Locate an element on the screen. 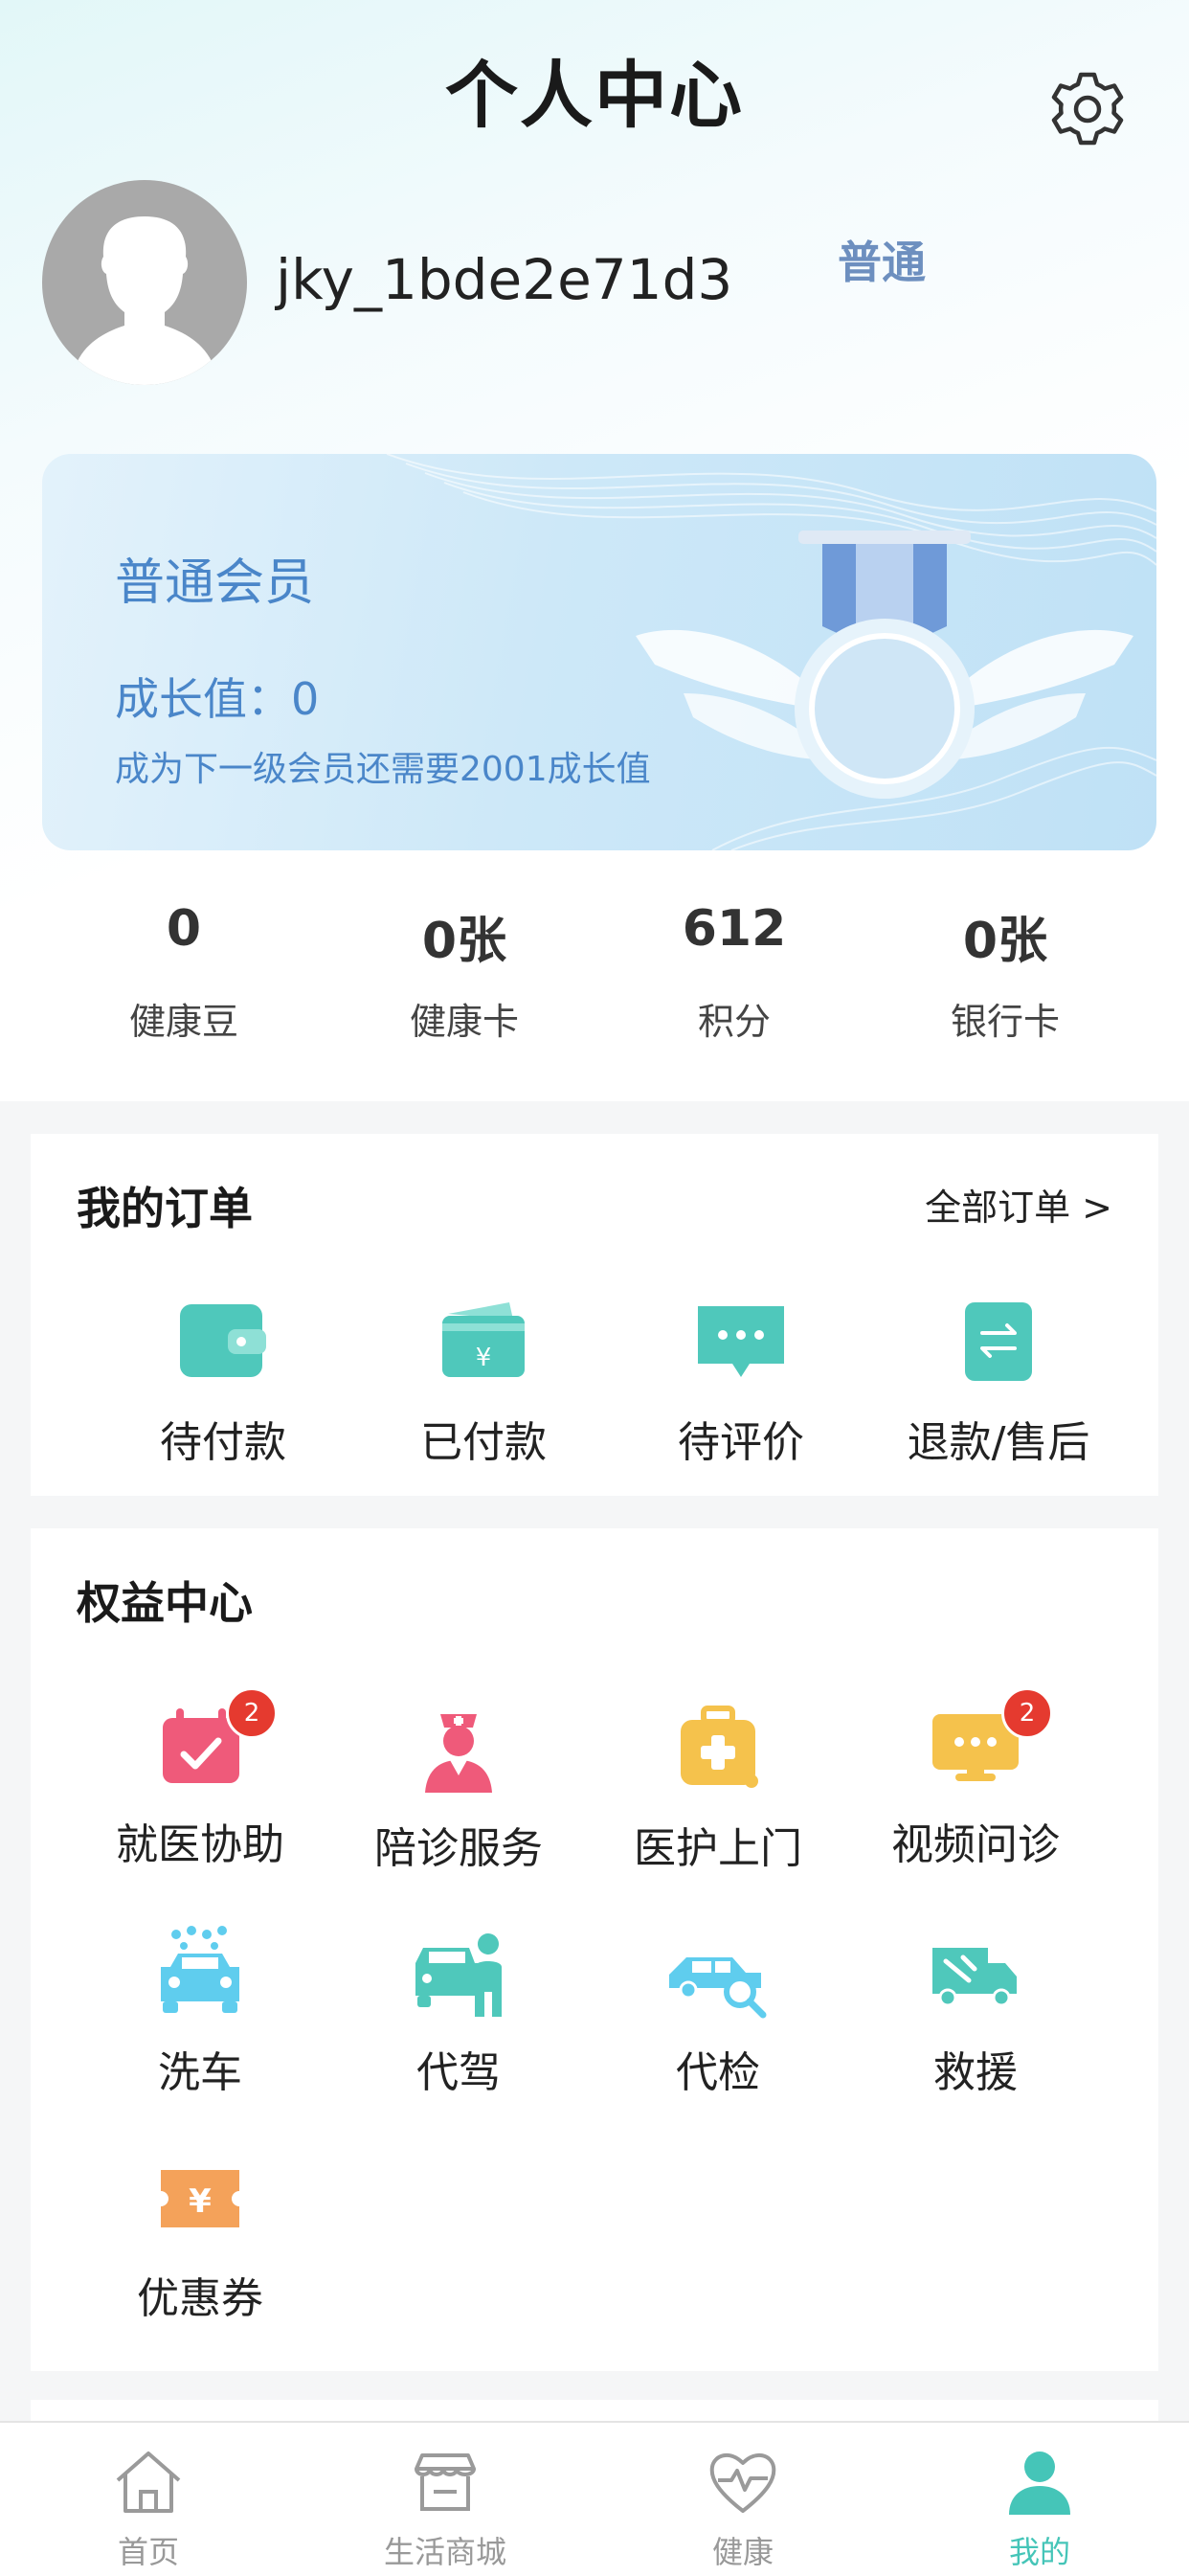  car-inspection-icon is located at coordinates (718, 1988).